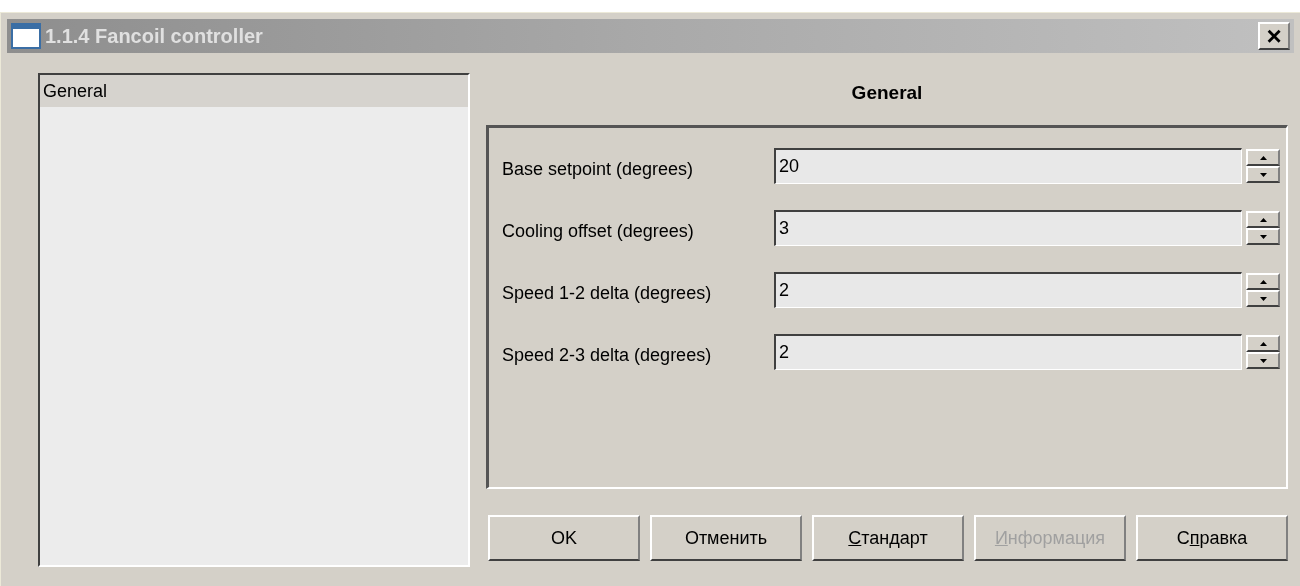  I want to click on dialog-button: Стандарт, so click(888, 538).